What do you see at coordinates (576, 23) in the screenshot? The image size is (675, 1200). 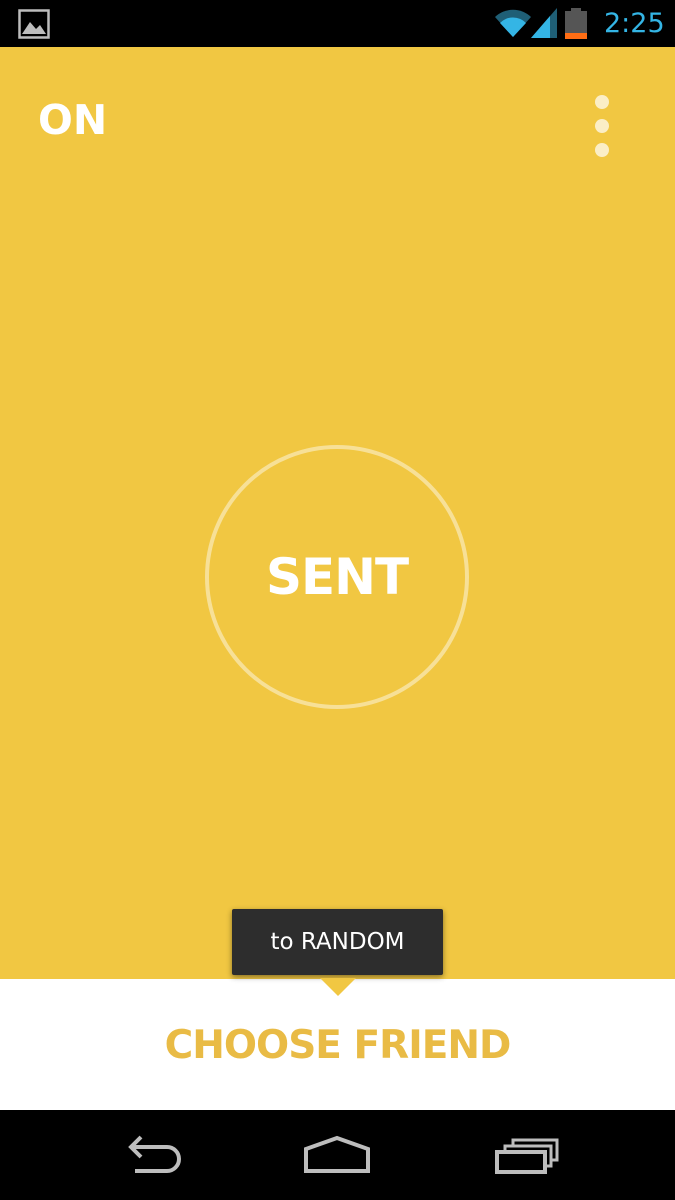 I see `battery-icon` at bounding box center [576, 23].